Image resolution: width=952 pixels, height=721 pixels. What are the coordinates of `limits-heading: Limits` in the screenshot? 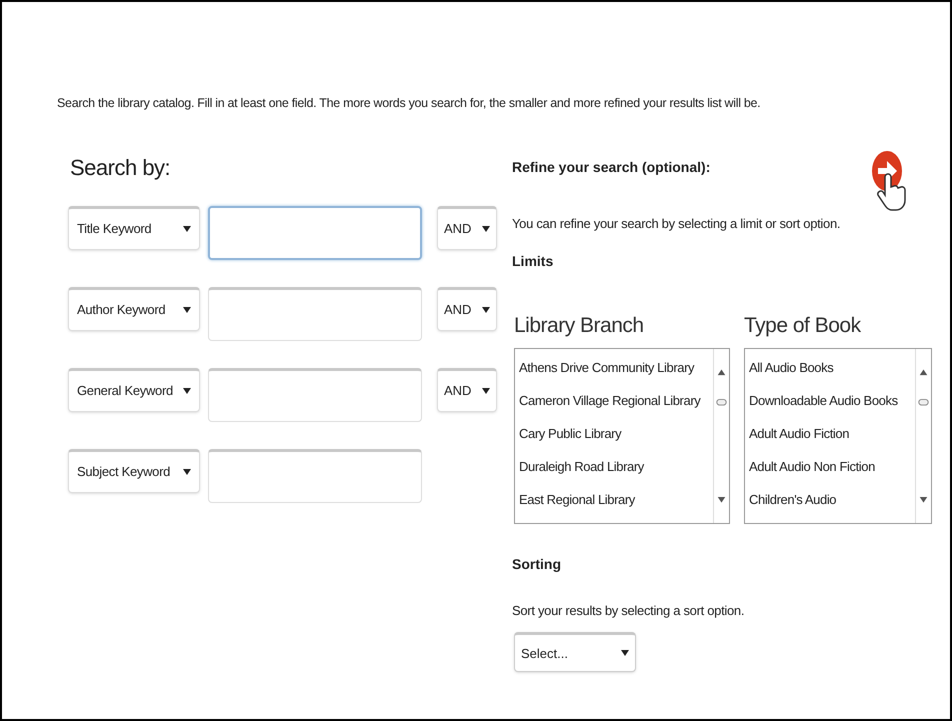 It's located at (533, 262).